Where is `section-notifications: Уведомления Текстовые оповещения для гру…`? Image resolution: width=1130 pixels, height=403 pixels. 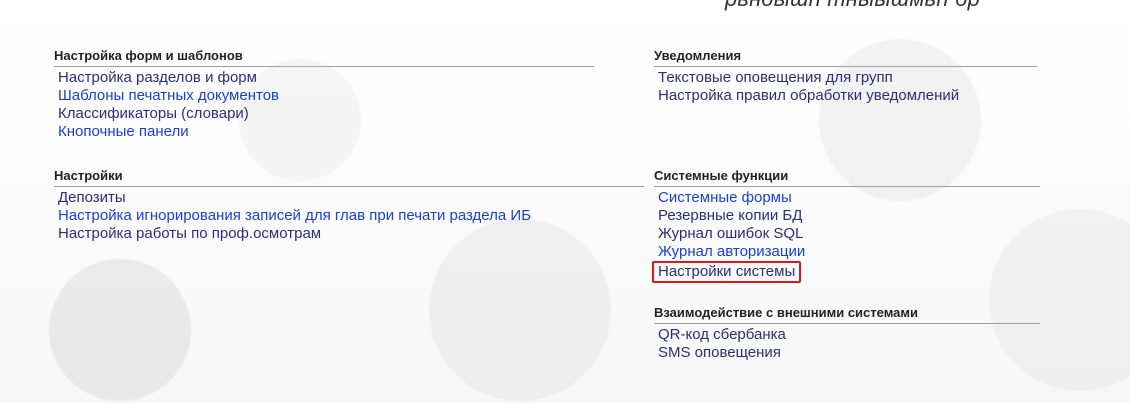 section-notifications: Уведомления Текстовые оповещения для гру… is located at coordinates (845, 76).